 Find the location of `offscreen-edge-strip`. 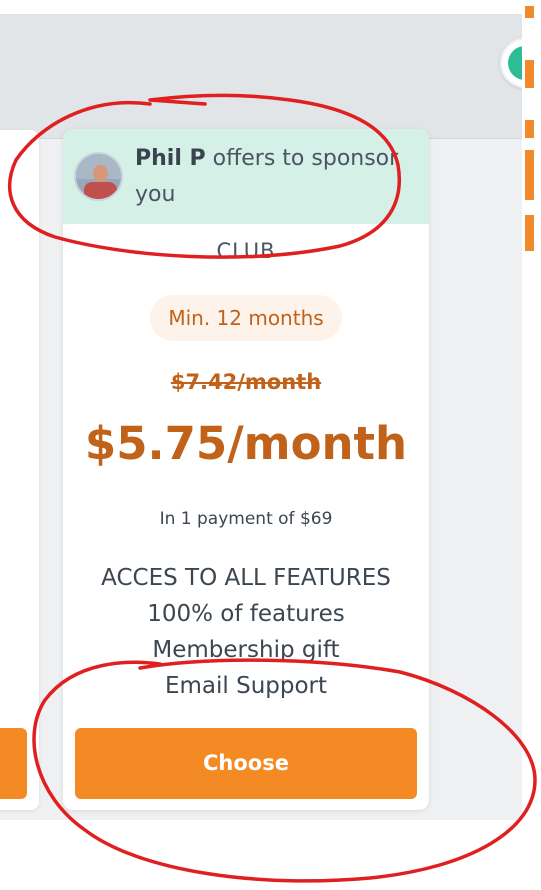

offscreen-edge-strip is located at coordinates (531, 127).